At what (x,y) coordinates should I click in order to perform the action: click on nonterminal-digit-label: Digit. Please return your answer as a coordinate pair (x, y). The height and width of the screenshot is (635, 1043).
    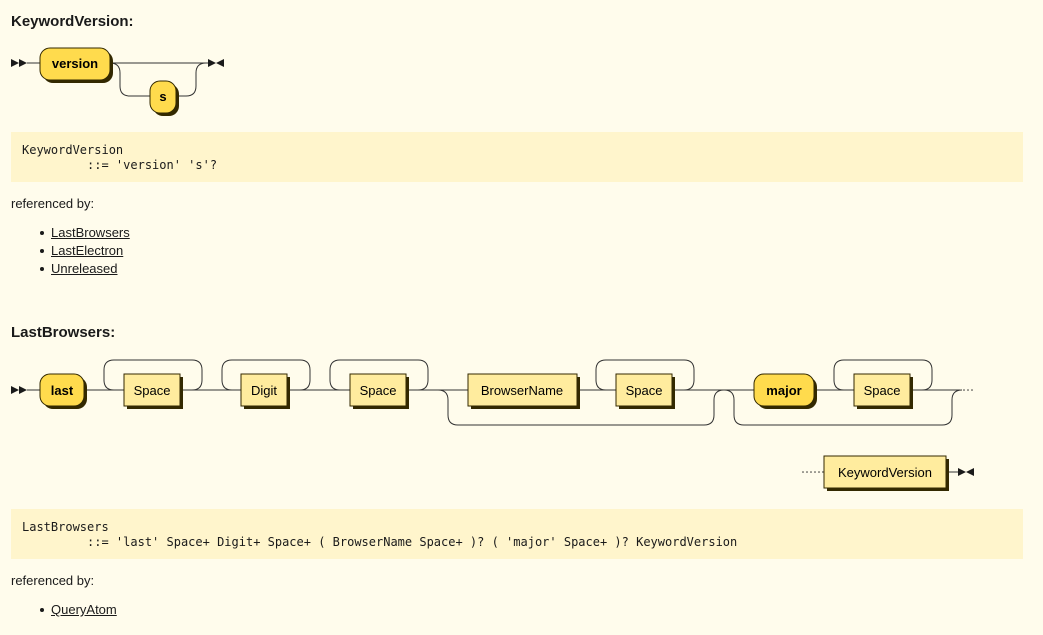
    Looking at the image, I should click on (264, 390).